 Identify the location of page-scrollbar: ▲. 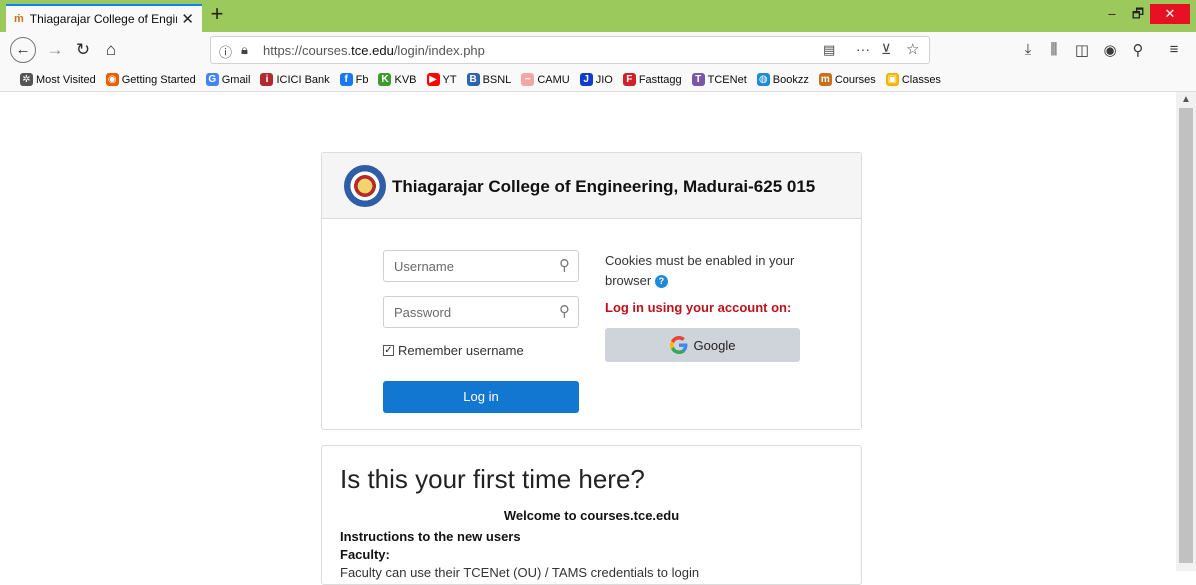
(1186, 331).